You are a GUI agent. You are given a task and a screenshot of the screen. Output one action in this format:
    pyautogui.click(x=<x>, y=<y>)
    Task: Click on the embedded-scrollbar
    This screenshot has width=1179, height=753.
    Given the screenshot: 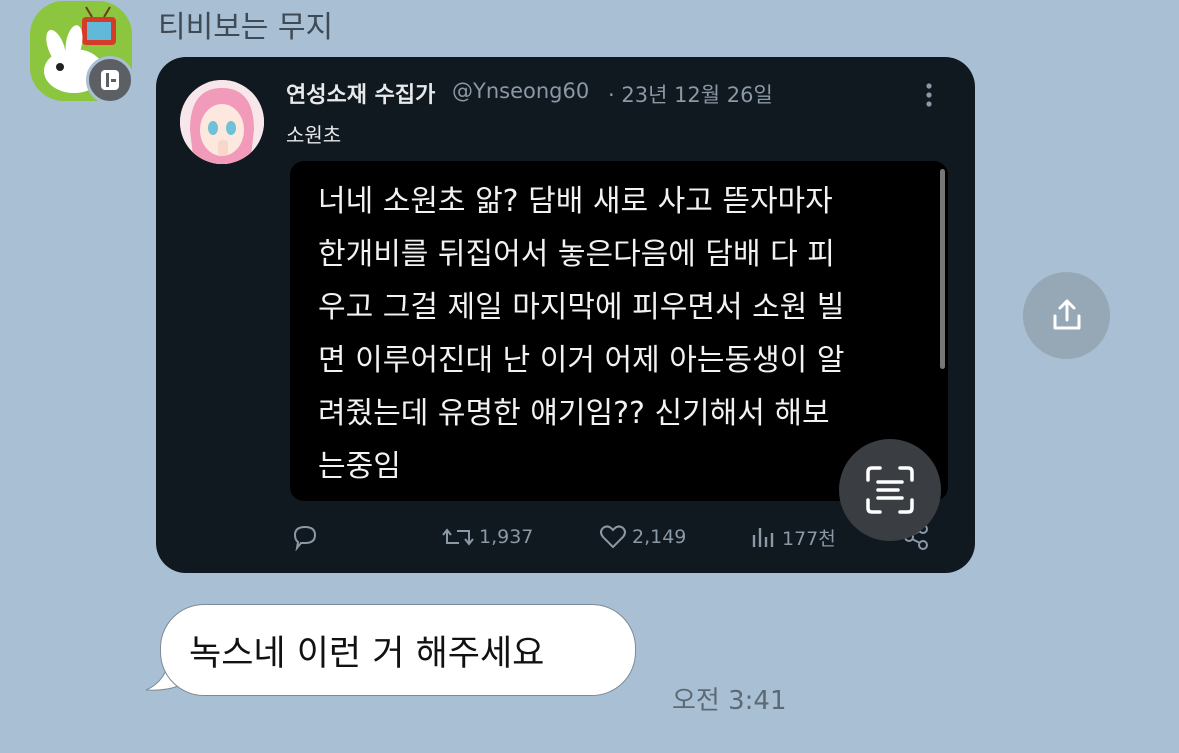 What is the action you would take?
    pyautogui.click(x=942, y=269)
    